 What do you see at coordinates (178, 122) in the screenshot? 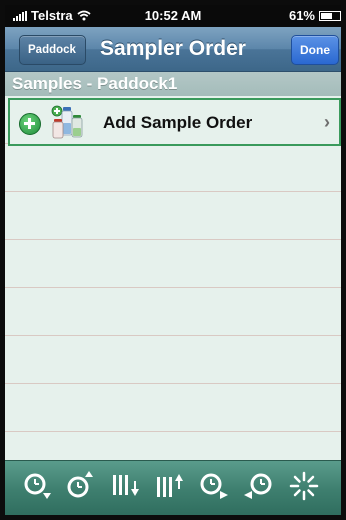
I see `add-sample-order-label: Add Sample Order` at bounding box center [178, 122].